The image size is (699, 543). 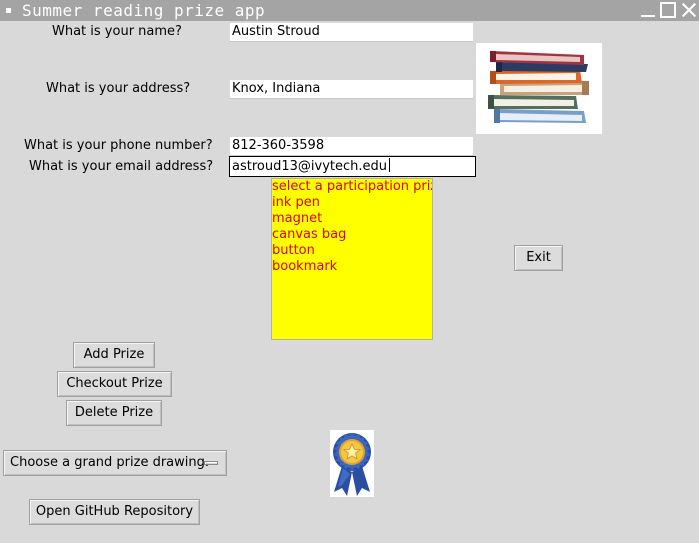 I want to click on name-label: What is your name?, so click(x=117, y=31).